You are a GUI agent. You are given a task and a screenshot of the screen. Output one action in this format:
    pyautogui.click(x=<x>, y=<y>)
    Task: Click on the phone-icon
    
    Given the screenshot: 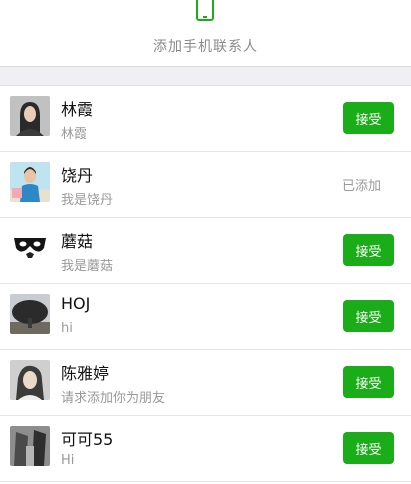 What is the action you would take?
    pyautogui.click(x=205, y=10)
    